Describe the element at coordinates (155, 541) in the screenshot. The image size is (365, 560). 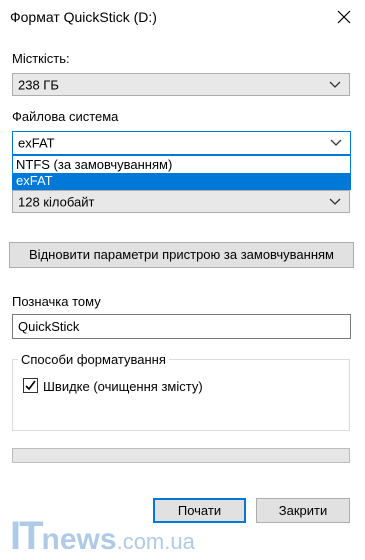
I see `watermark-suffix: .com.ua` at that location.